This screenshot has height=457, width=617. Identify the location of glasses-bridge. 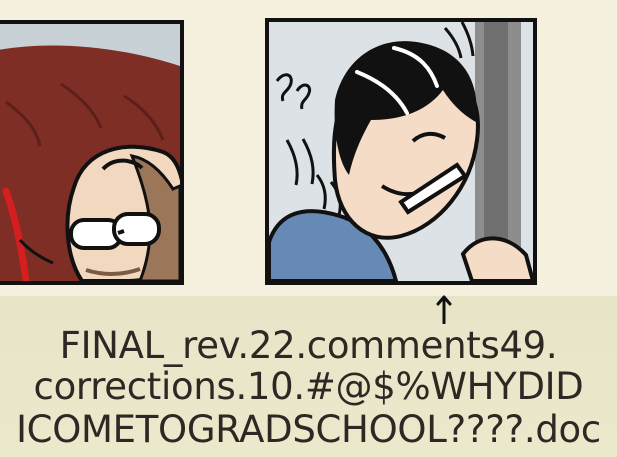
(121, 232).